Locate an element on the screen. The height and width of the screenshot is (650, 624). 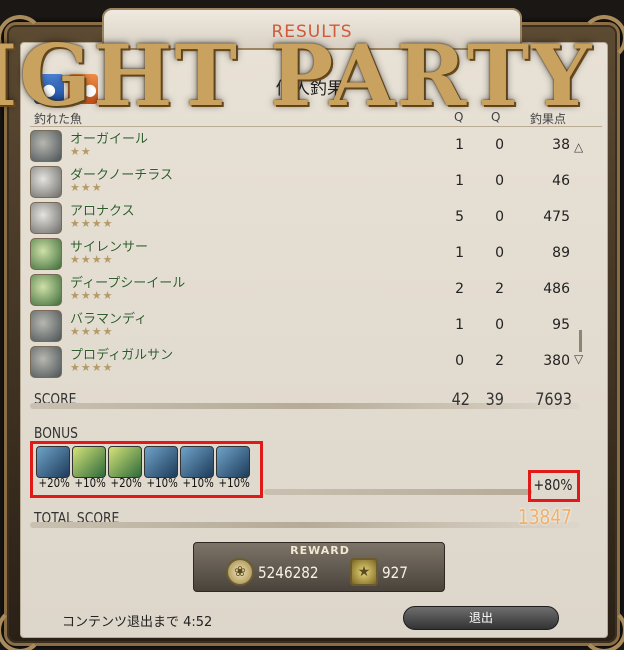
score-count-a: 42 is located at coordinates (460, 400).